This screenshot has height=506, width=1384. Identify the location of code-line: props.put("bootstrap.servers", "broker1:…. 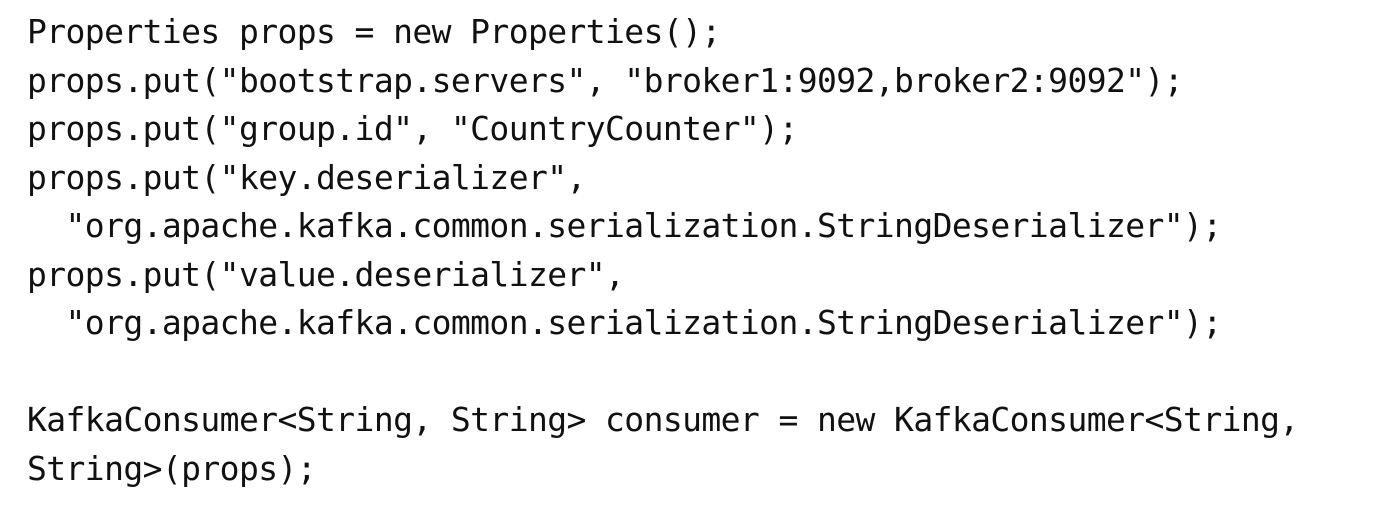
(605, 80).